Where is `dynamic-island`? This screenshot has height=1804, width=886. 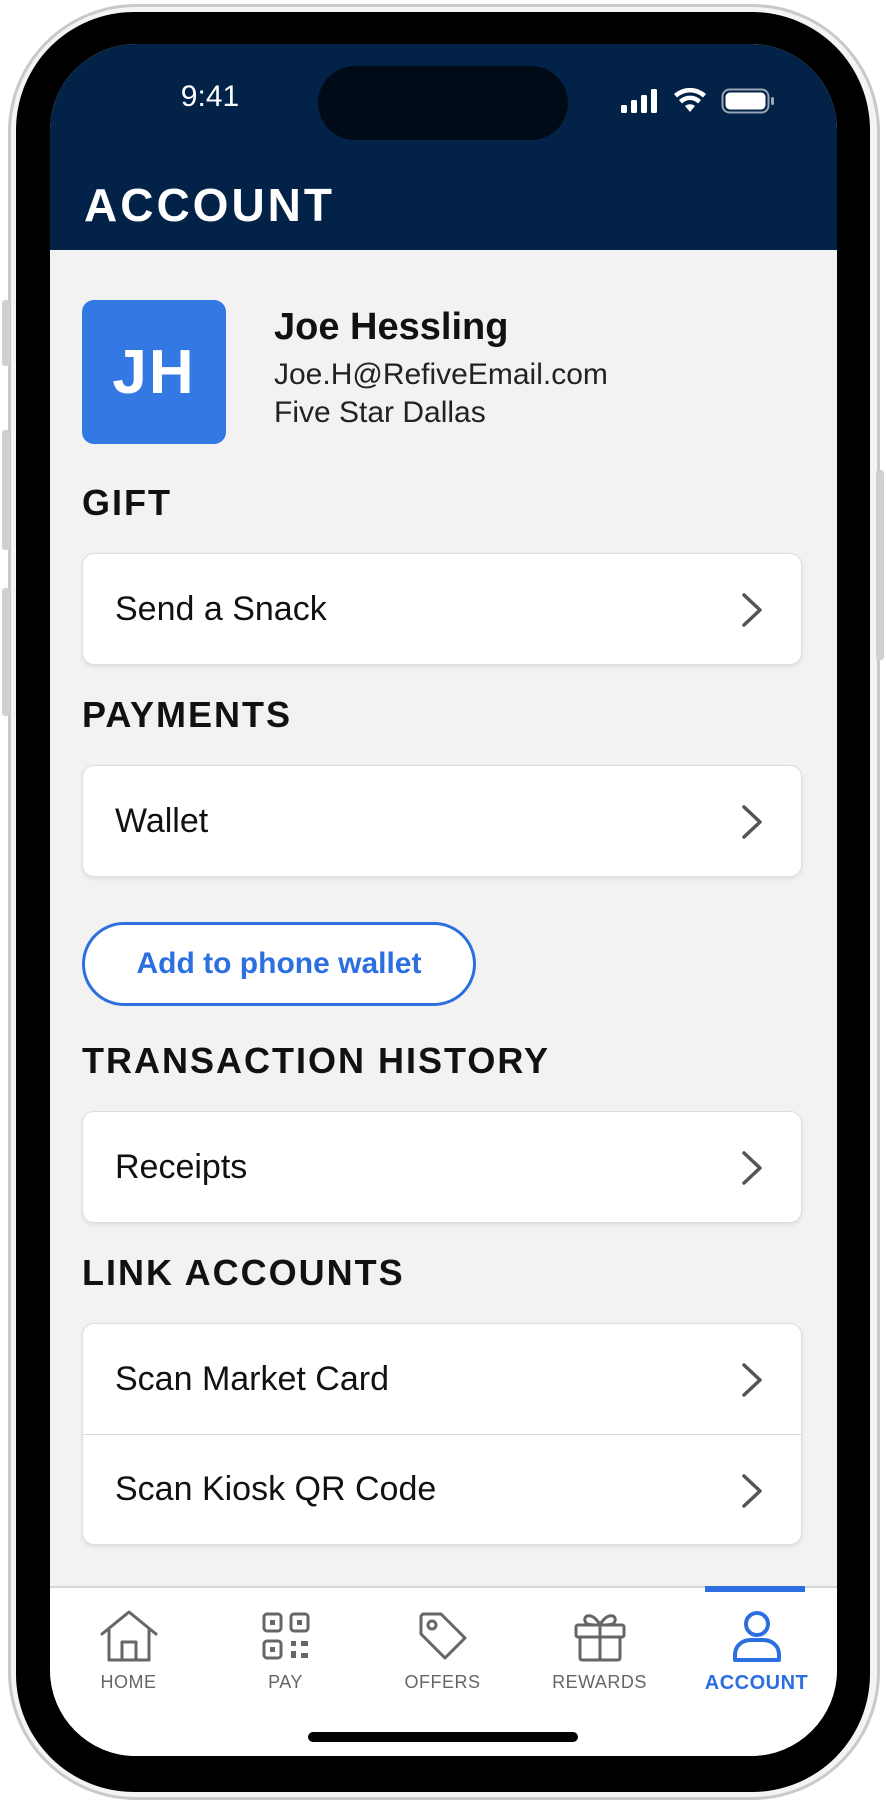 dynamic-island is located at coordinates (443, 103).